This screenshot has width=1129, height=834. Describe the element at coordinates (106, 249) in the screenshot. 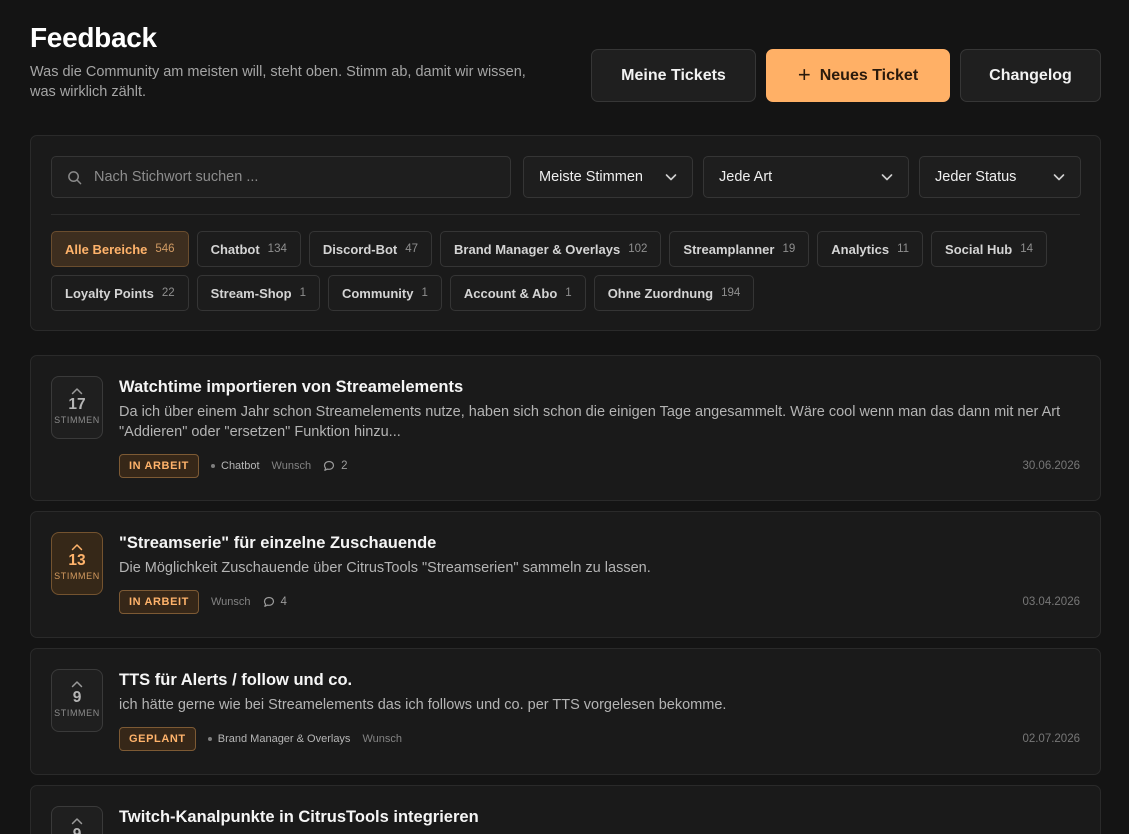

I see `chip-label: Alle Bereiche` at that location.